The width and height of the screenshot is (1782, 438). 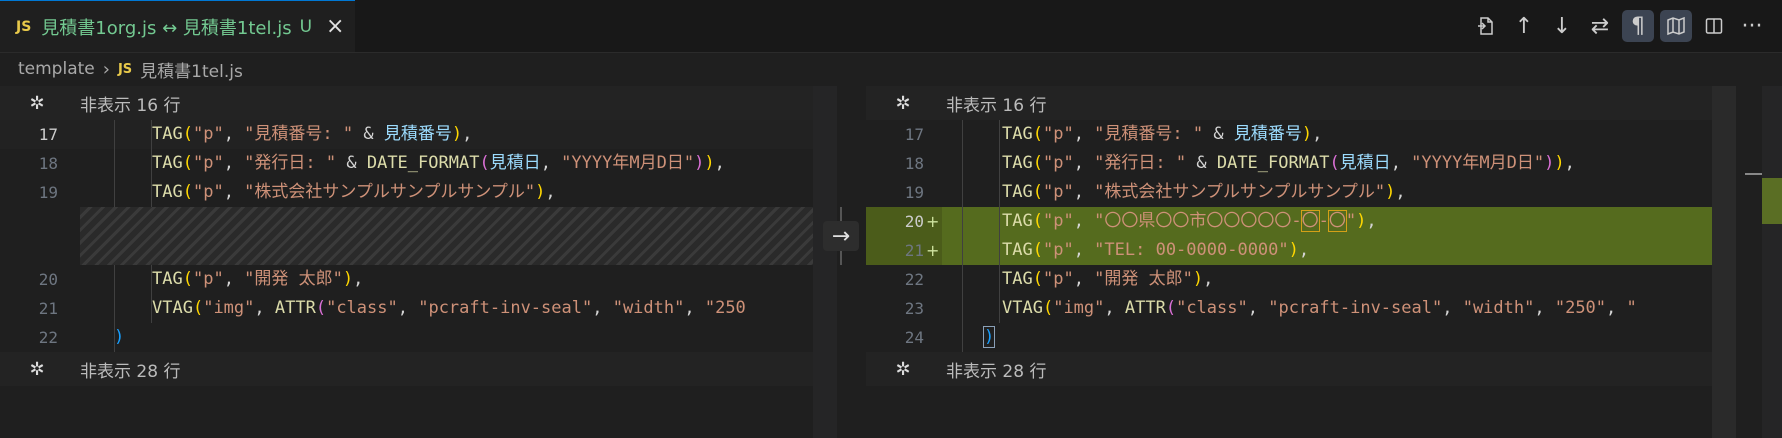 What do you see at coordinates (406, 279) in the screenshot?
I see `code-line: 20 TAG("p", "開発 太郎"),` at bounding box center [406, 279].